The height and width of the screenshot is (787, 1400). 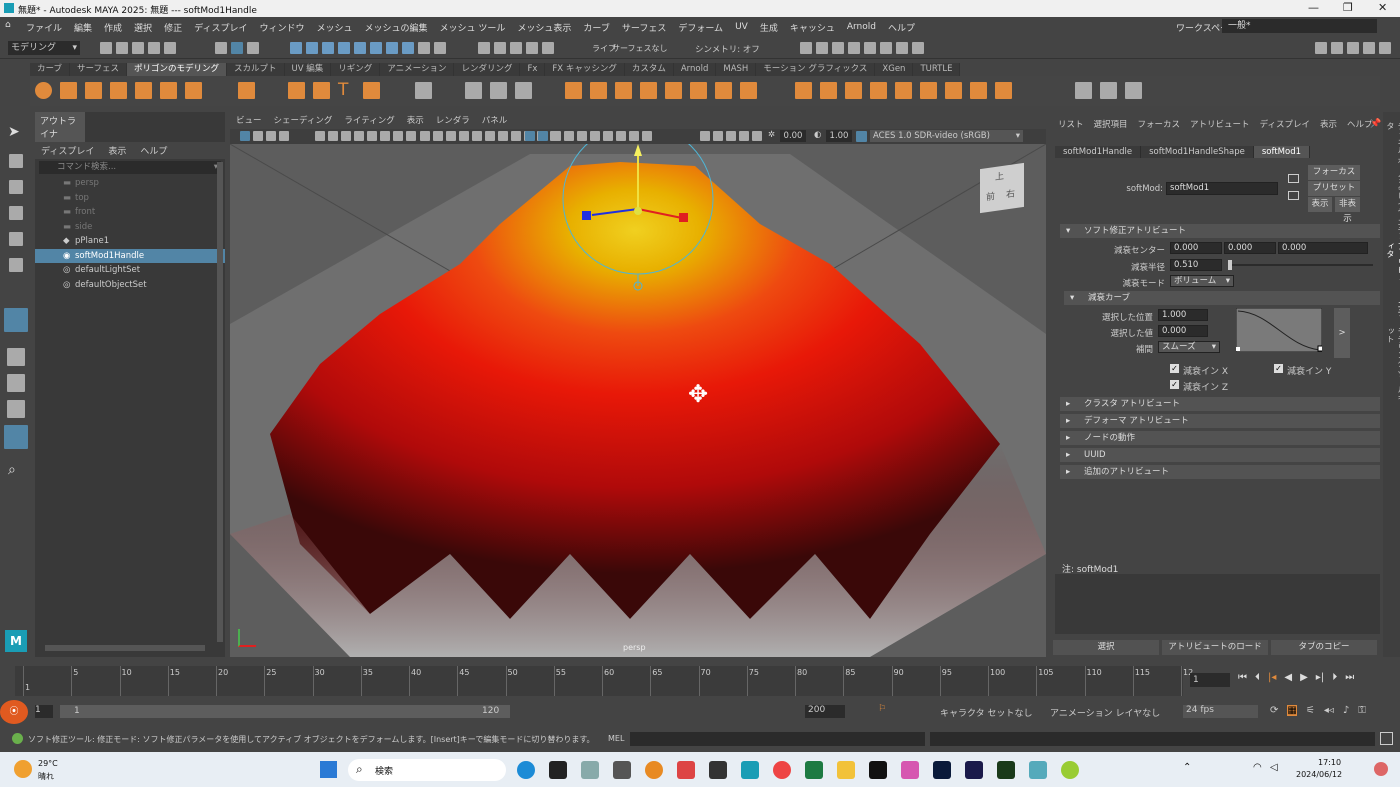 I want to click on menu-mesh-tools: メッシュ ツール, so click(x=473, y=27).